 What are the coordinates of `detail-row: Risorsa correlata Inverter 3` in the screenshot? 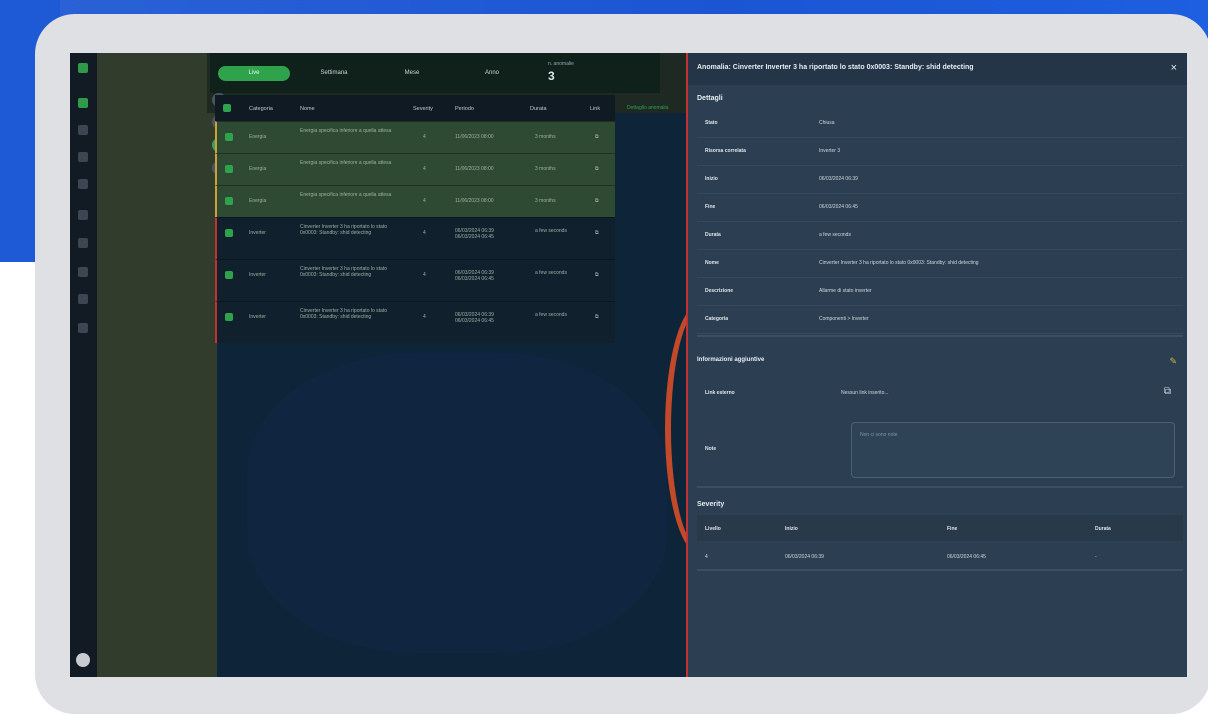 It's located at (940, 151).